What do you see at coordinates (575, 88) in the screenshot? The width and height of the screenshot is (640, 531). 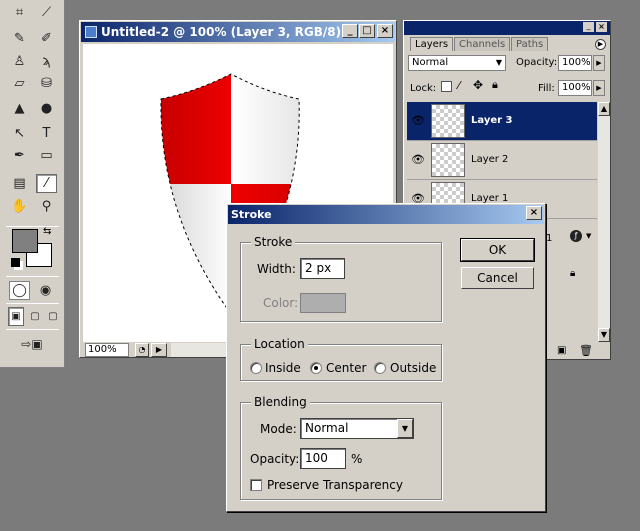 I see `layer-fill-field: 100%` at bounding box center [575, 88].